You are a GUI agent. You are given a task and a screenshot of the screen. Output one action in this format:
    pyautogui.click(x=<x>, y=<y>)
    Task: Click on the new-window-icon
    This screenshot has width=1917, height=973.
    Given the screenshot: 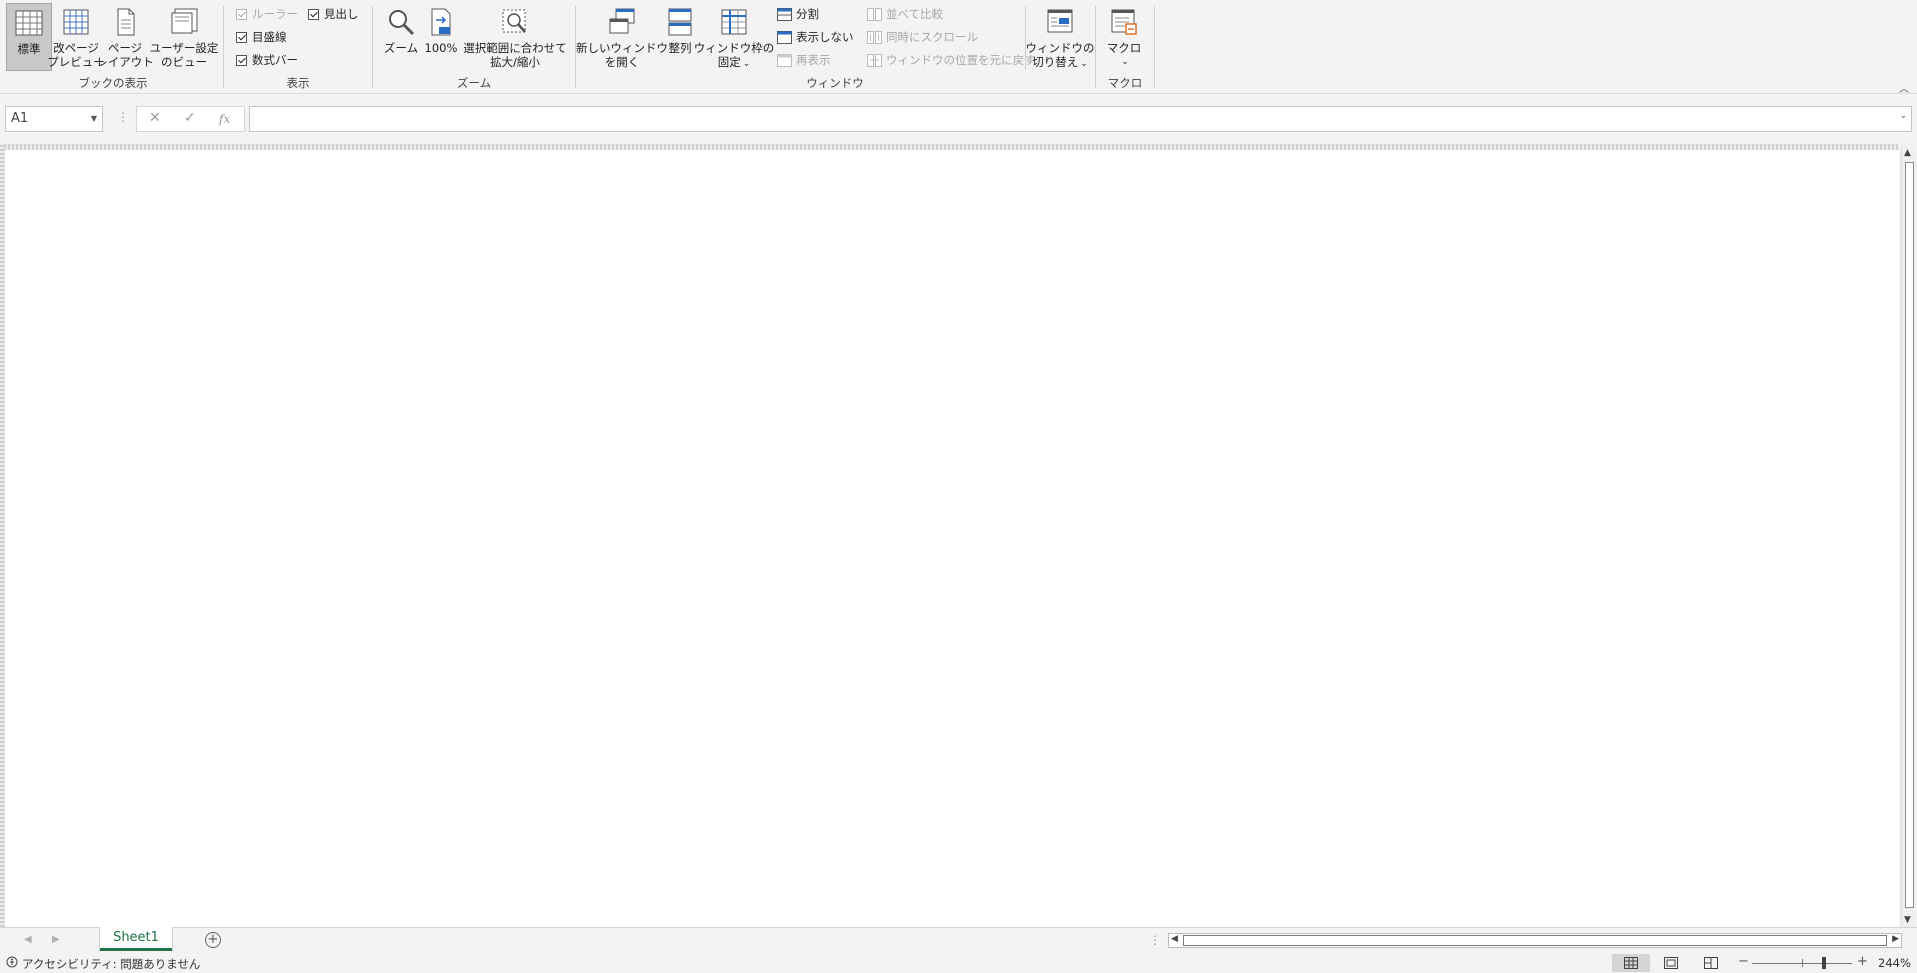 What is the action you would take?
    pyautogui.click(x=622, y=22)
    